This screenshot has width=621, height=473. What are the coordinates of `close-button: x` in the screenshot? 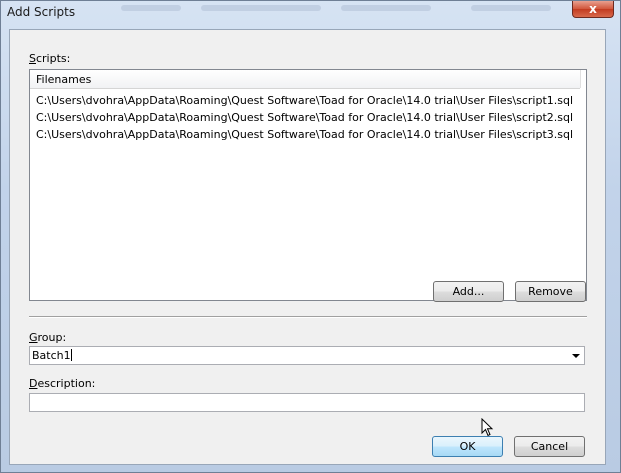 It's located at (593, 9).